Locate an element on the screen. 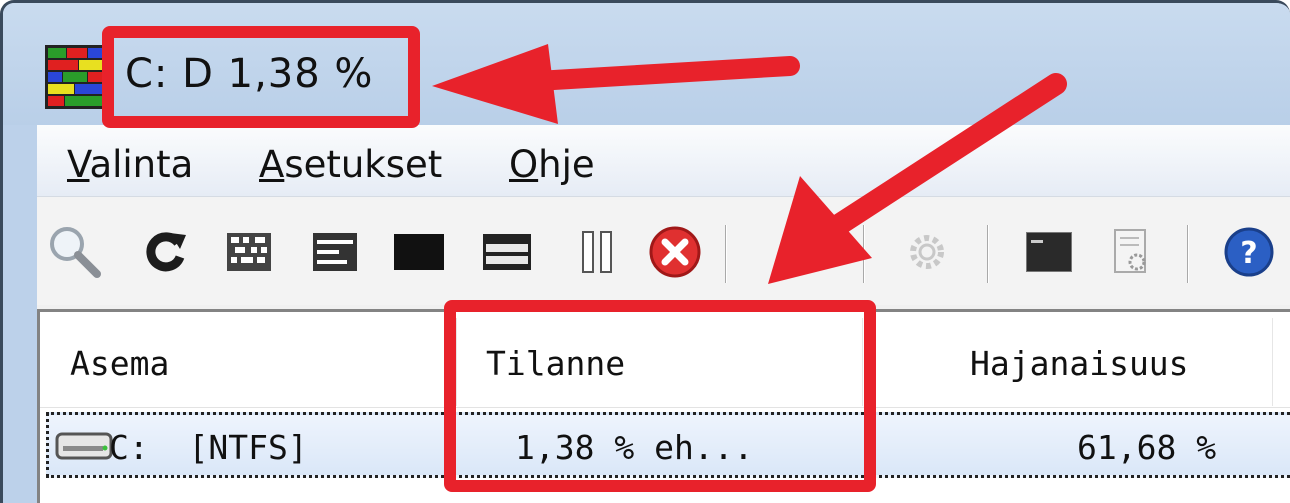  menu-asetukset: Asetukset is located at coordinates (350, 164).